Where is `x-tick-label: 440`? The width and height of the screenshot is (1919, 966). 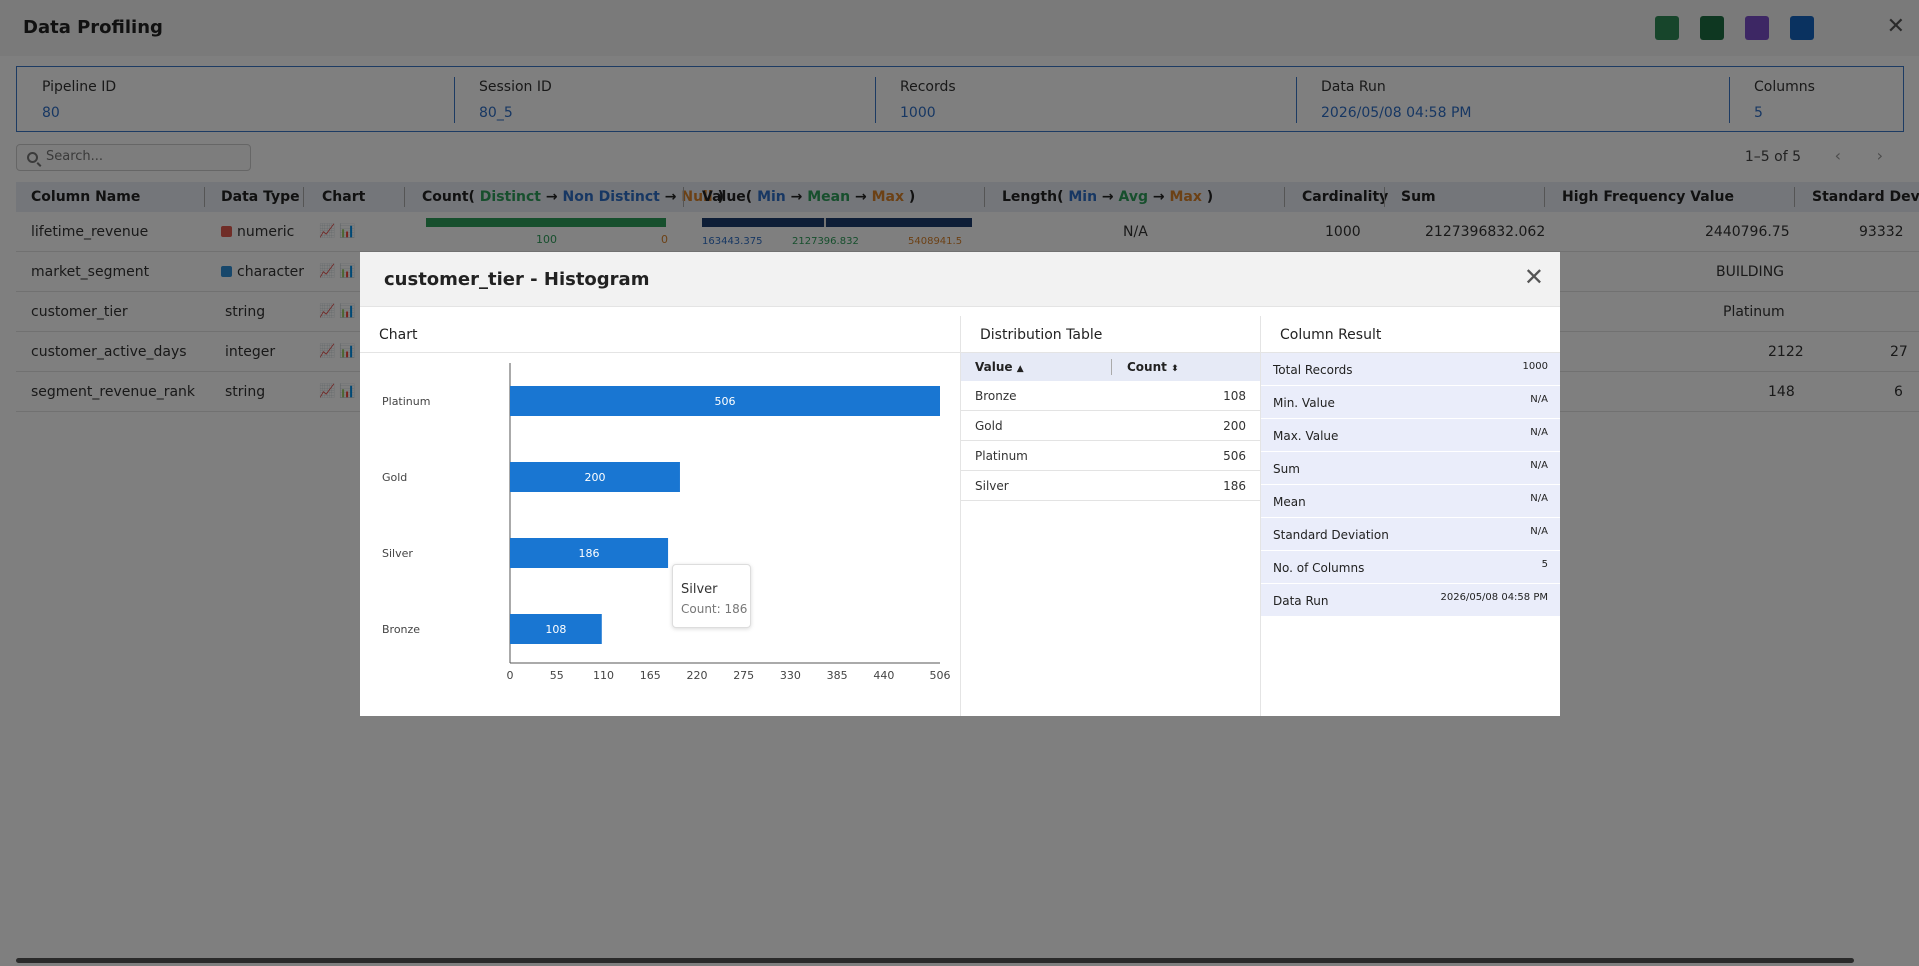 x-tick-label: 440 is located at coordinates (883, 675).